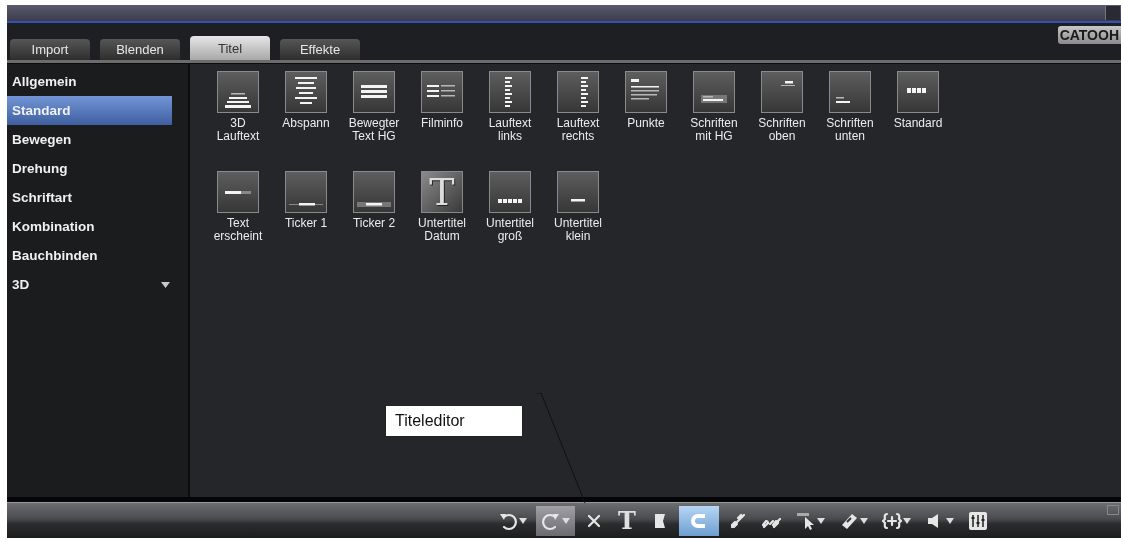 This screenshot has width=1121, height=540. Describe the element at coordinates (454, 421) in the screenshot. I see `callout-label: Titeleditor` at that location.